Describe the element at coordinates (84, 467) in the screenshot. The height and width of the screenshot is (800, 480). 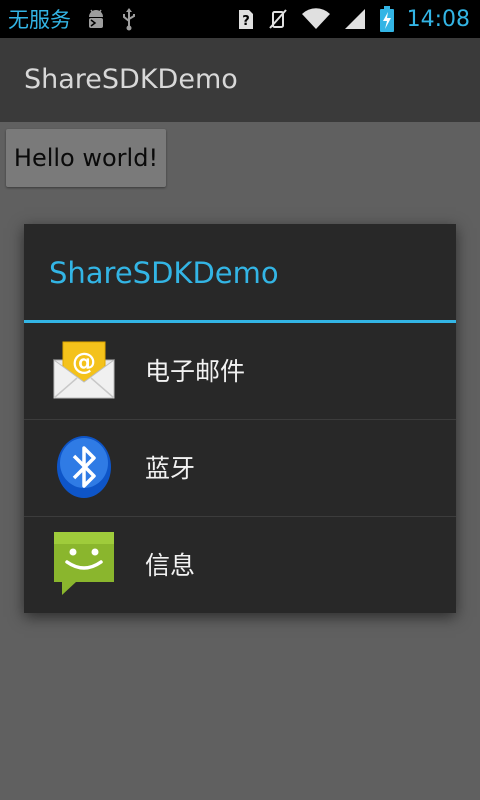
I see `bluetooth-icon` at that location.